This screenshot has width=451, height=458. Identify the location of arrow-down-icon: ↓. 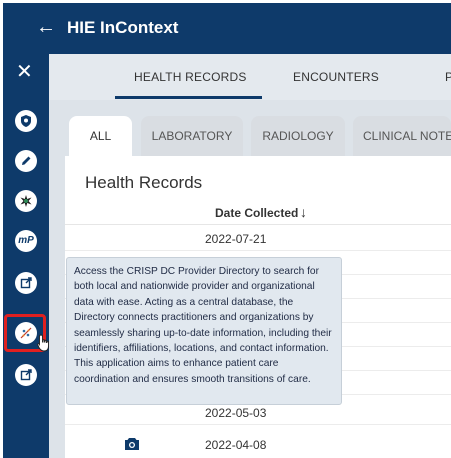
(303, 212).